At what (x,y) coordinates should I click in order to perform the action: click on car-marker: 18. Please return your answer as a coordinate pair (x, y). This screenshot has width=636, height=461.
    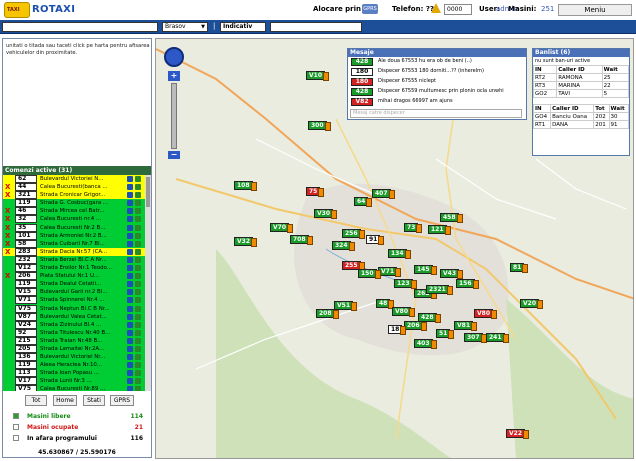
    Looking at the image, I should click on (397, 330).